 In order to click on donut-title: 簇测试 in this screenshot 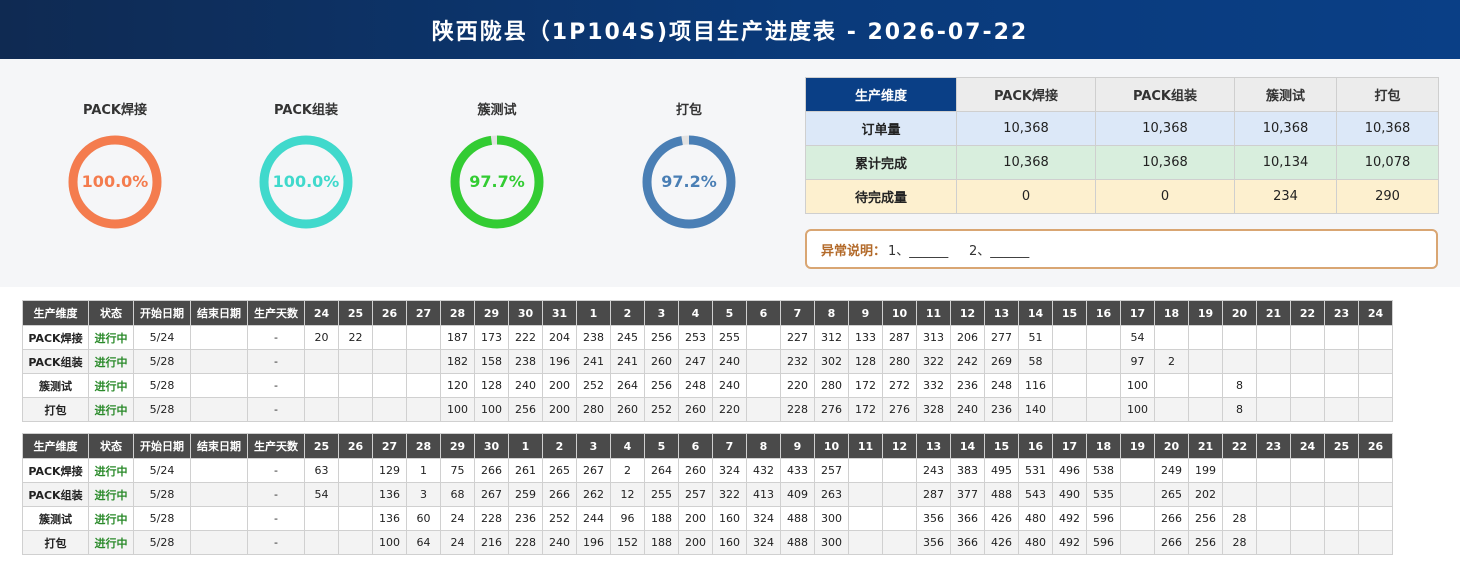, I will do `click(497, 110)`.